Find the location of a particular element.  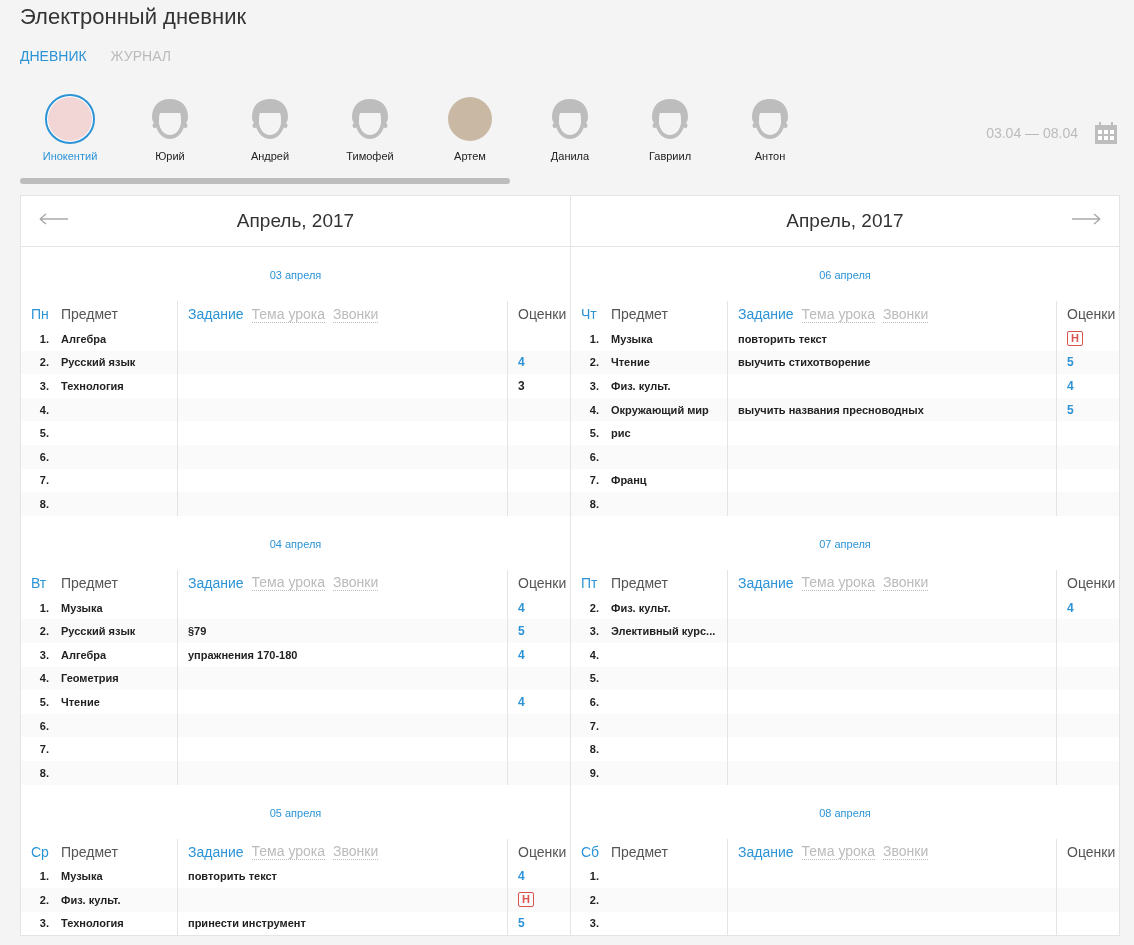

student-name: Гавриил is located at coordinates (670, 156).